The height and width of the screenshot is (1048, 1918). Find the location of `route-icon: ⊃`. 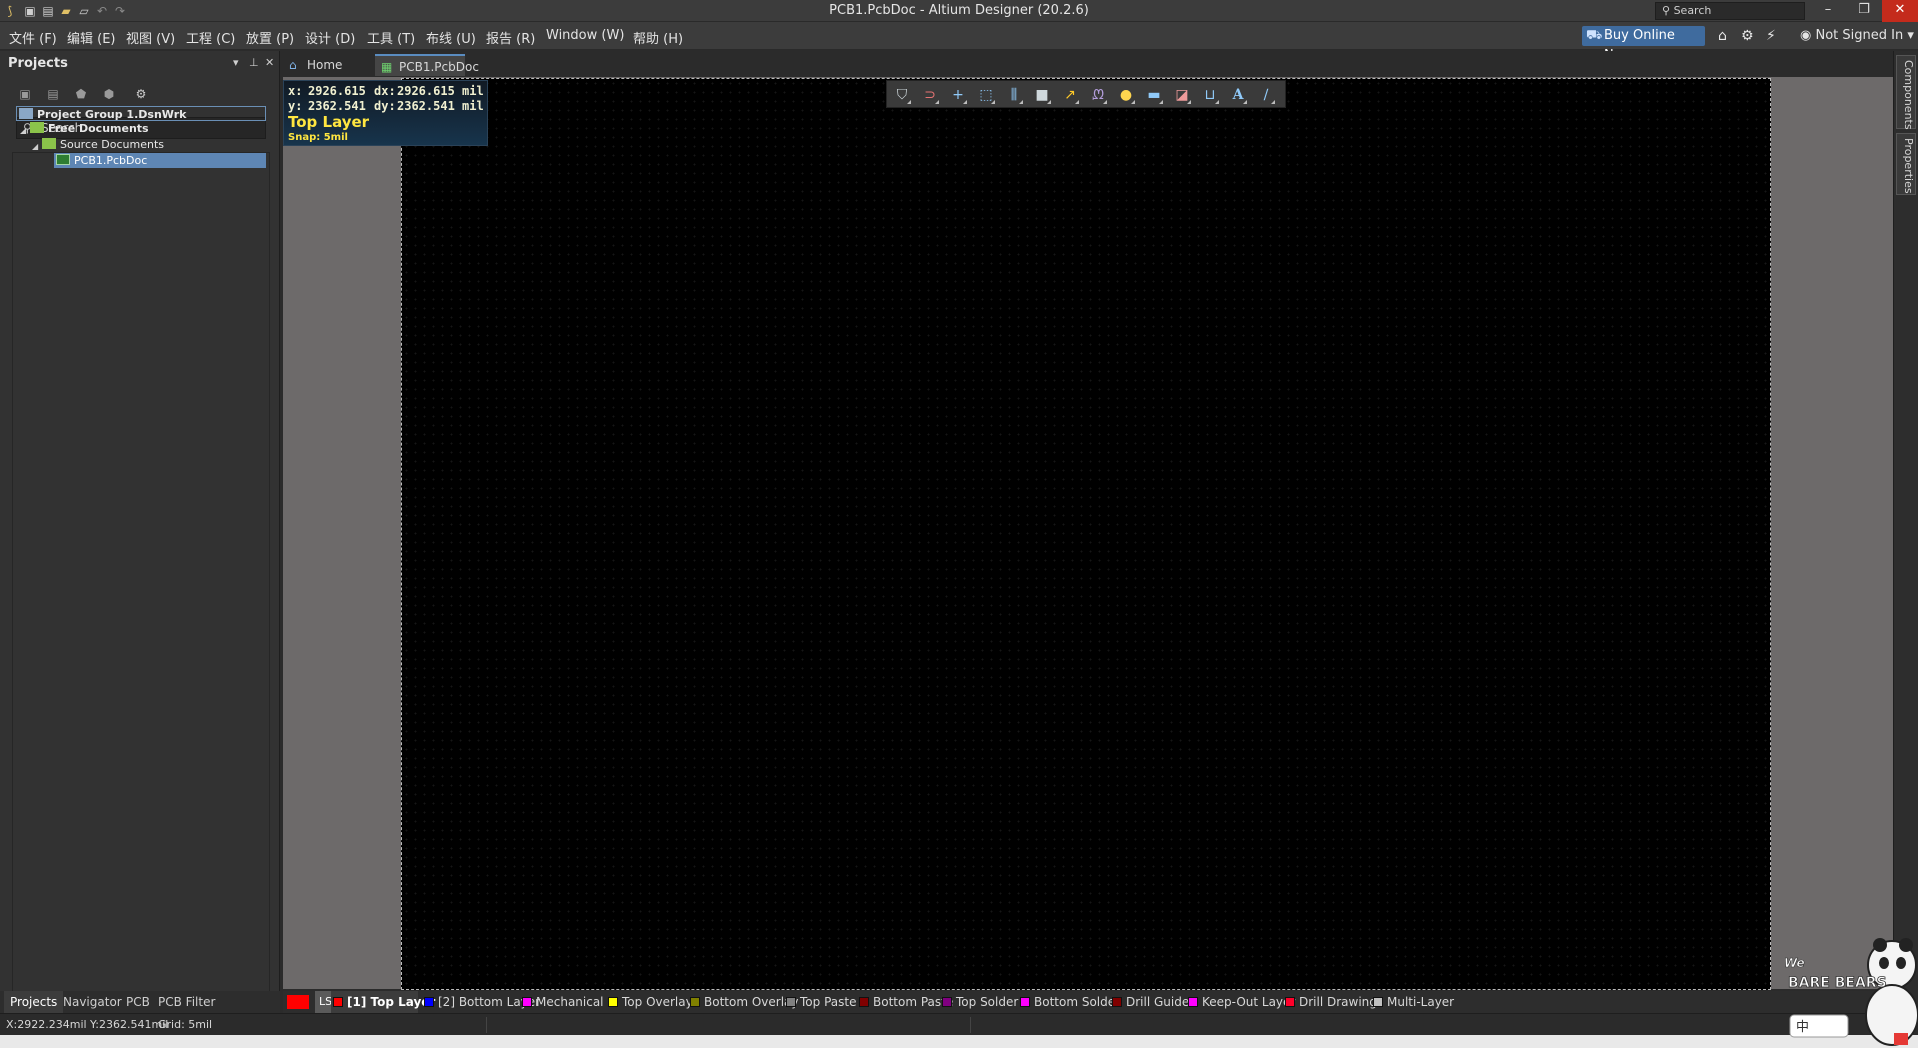

route-icon: ⊃ is located at coordinates (930, 95).